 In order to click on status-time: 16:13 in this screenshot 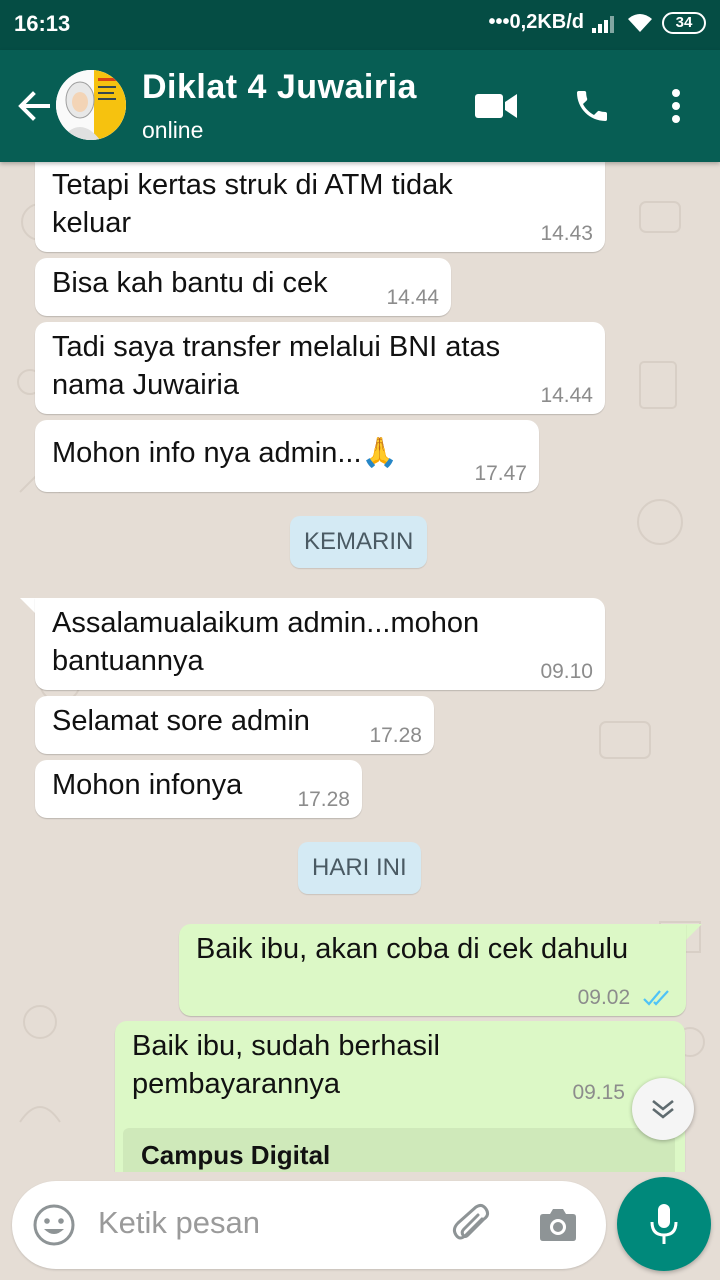, I will do `click(42, 23)`.